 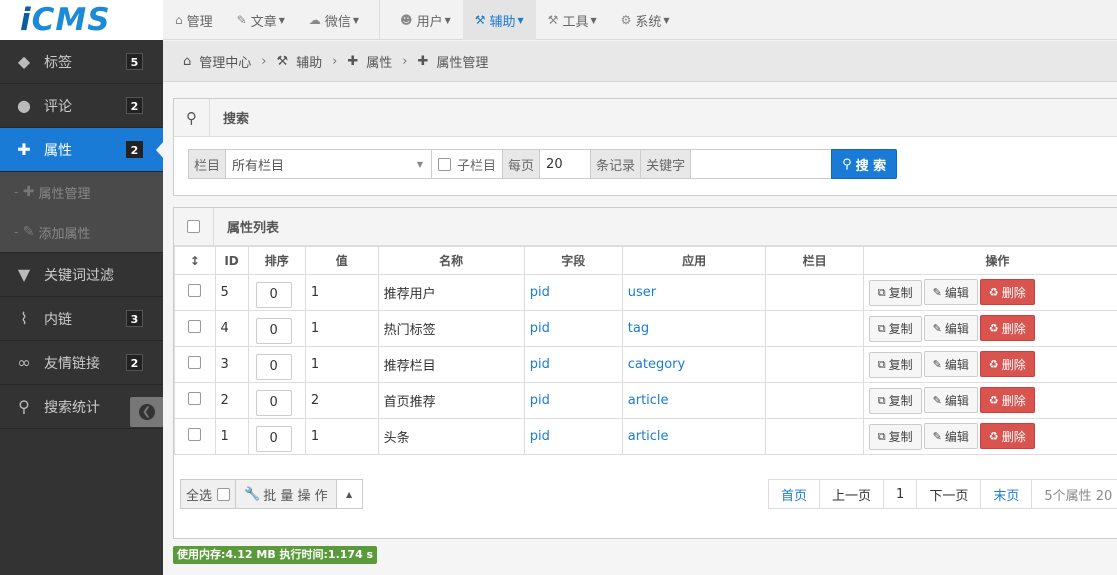 What do you see at coordinates (499, 20) in the screenshot?
I see `nav-item-4: ⚒ 辅助 ▼` at bounding box center [499, 20].